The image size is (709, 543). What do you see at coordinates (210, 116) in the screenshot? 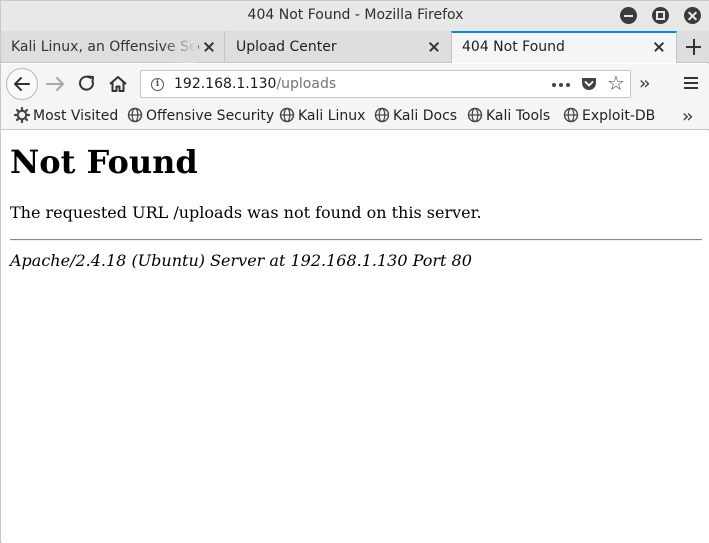
I see `bookmark-label: Offensive Security` at bounding box center [210, 116].